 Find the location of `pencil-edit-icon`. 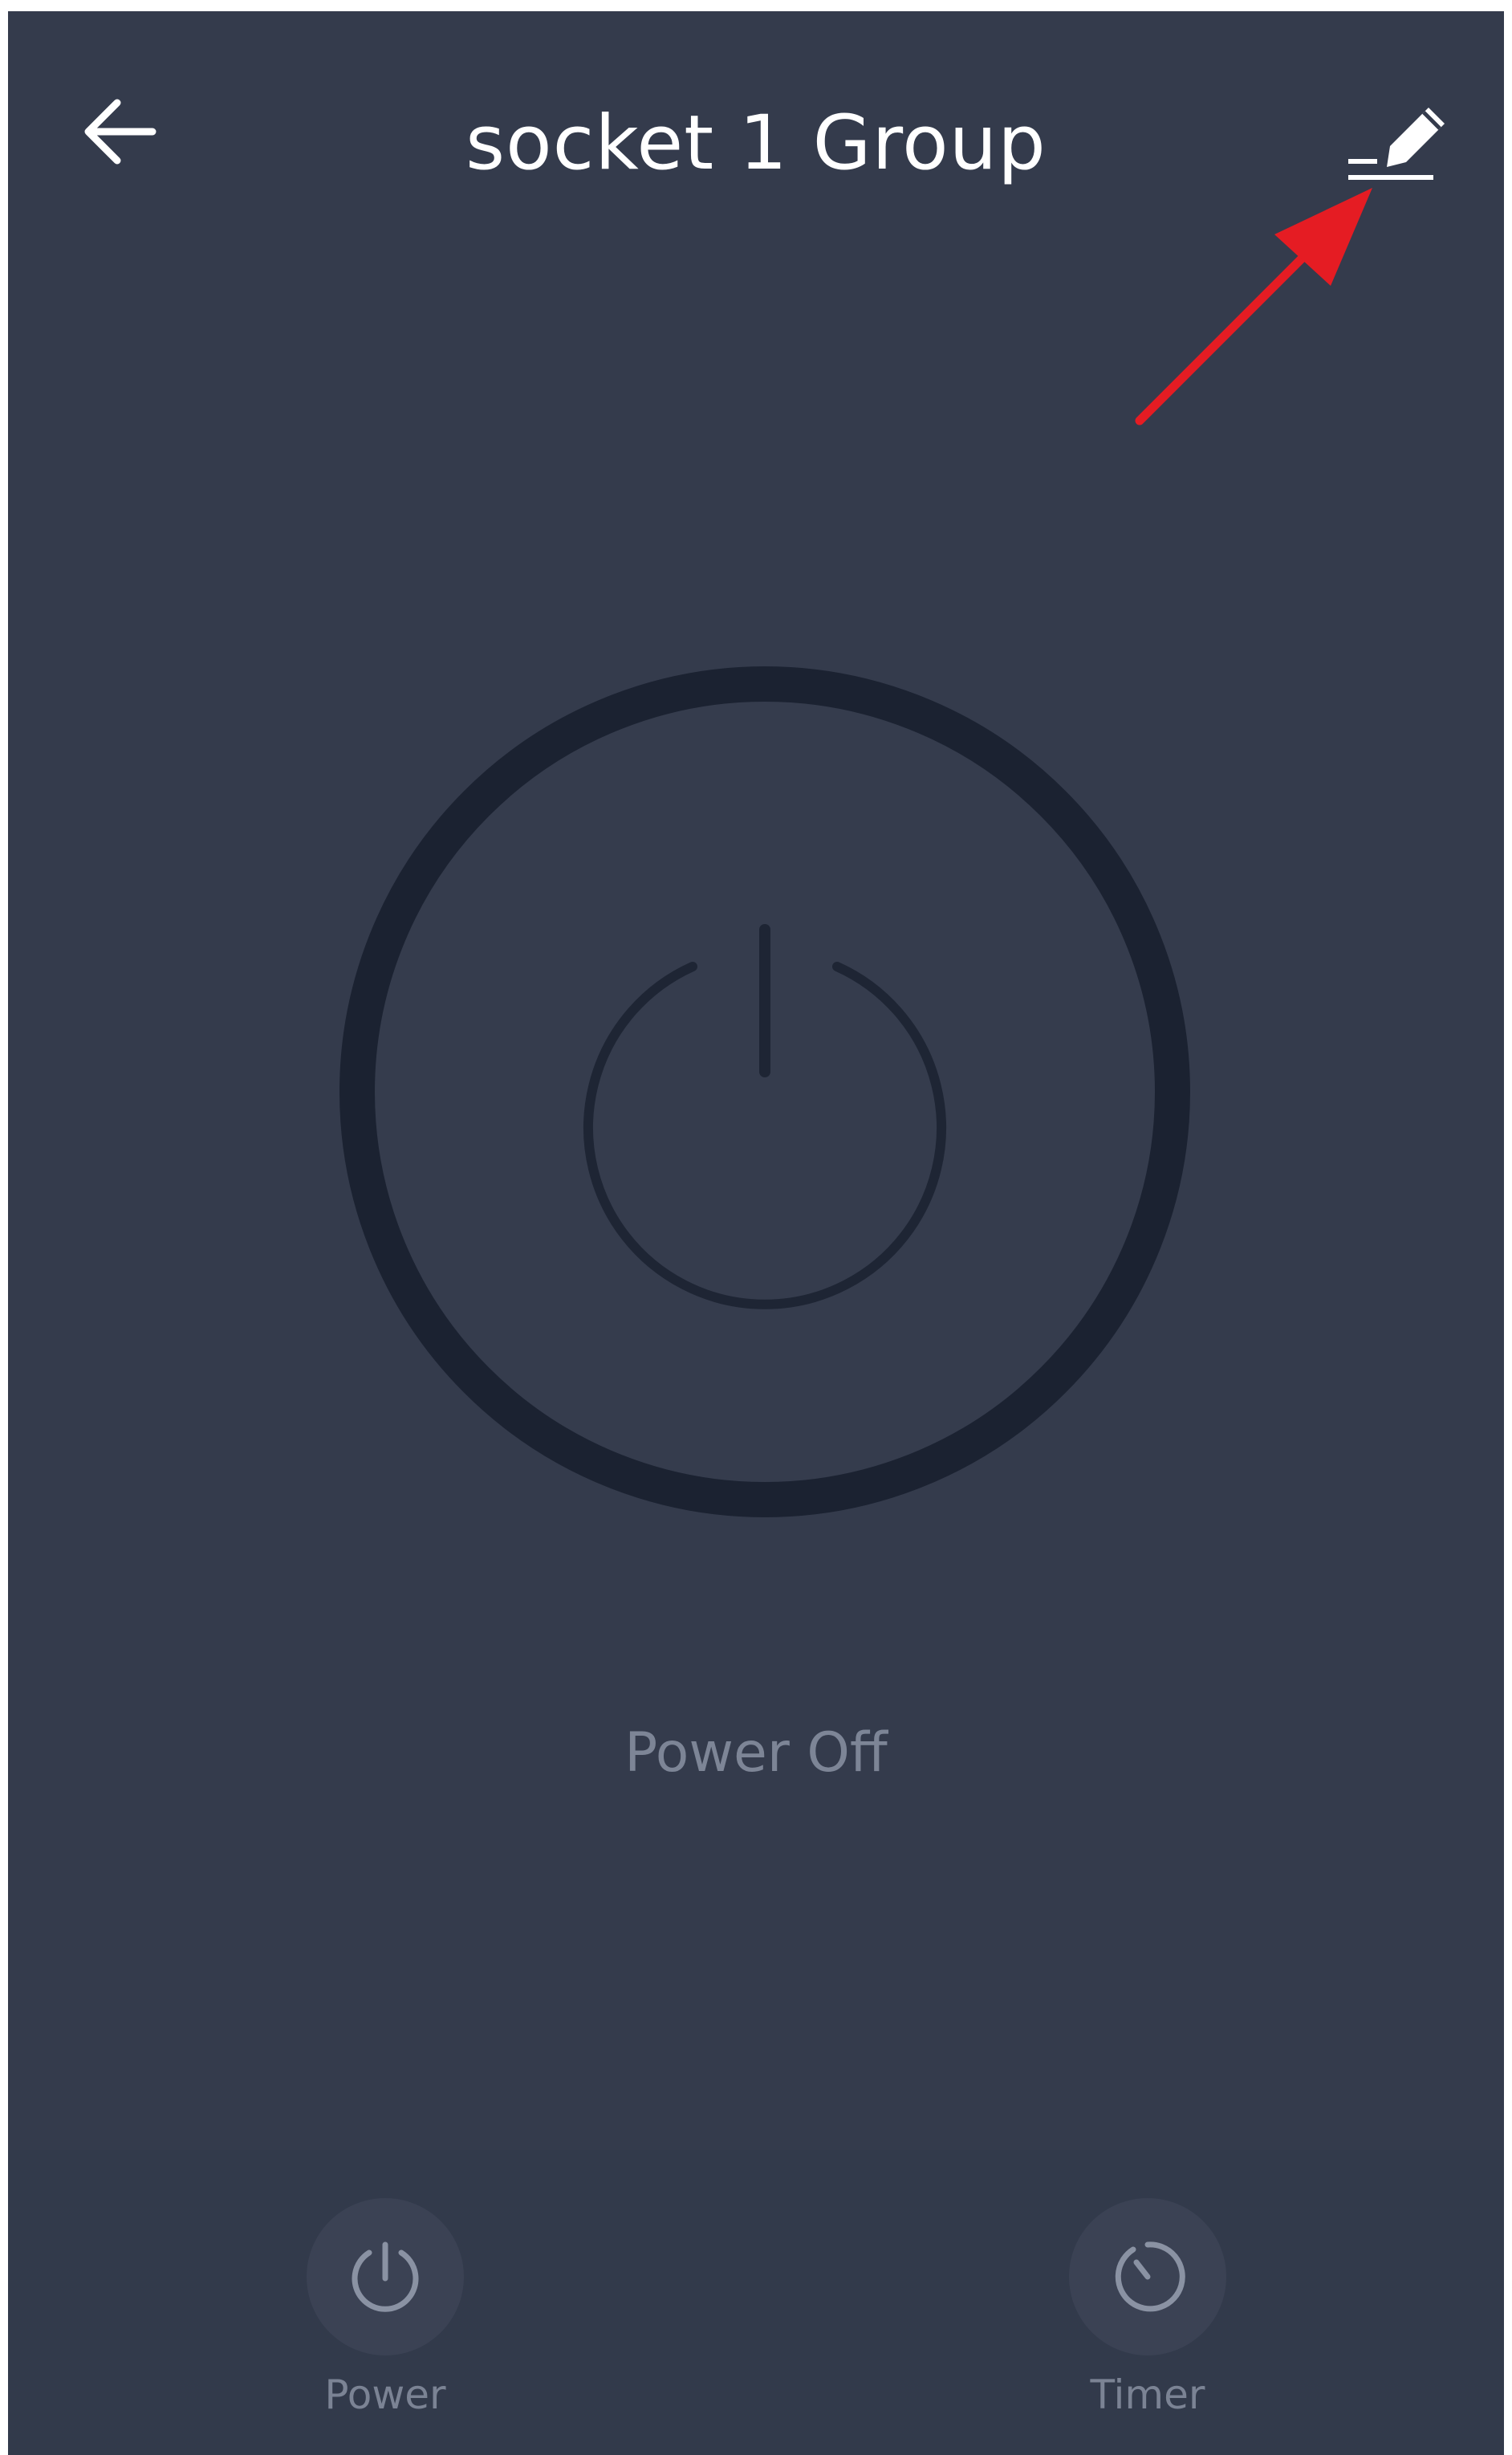

pencil-edit-icon is located at coordinates (1396, 144).